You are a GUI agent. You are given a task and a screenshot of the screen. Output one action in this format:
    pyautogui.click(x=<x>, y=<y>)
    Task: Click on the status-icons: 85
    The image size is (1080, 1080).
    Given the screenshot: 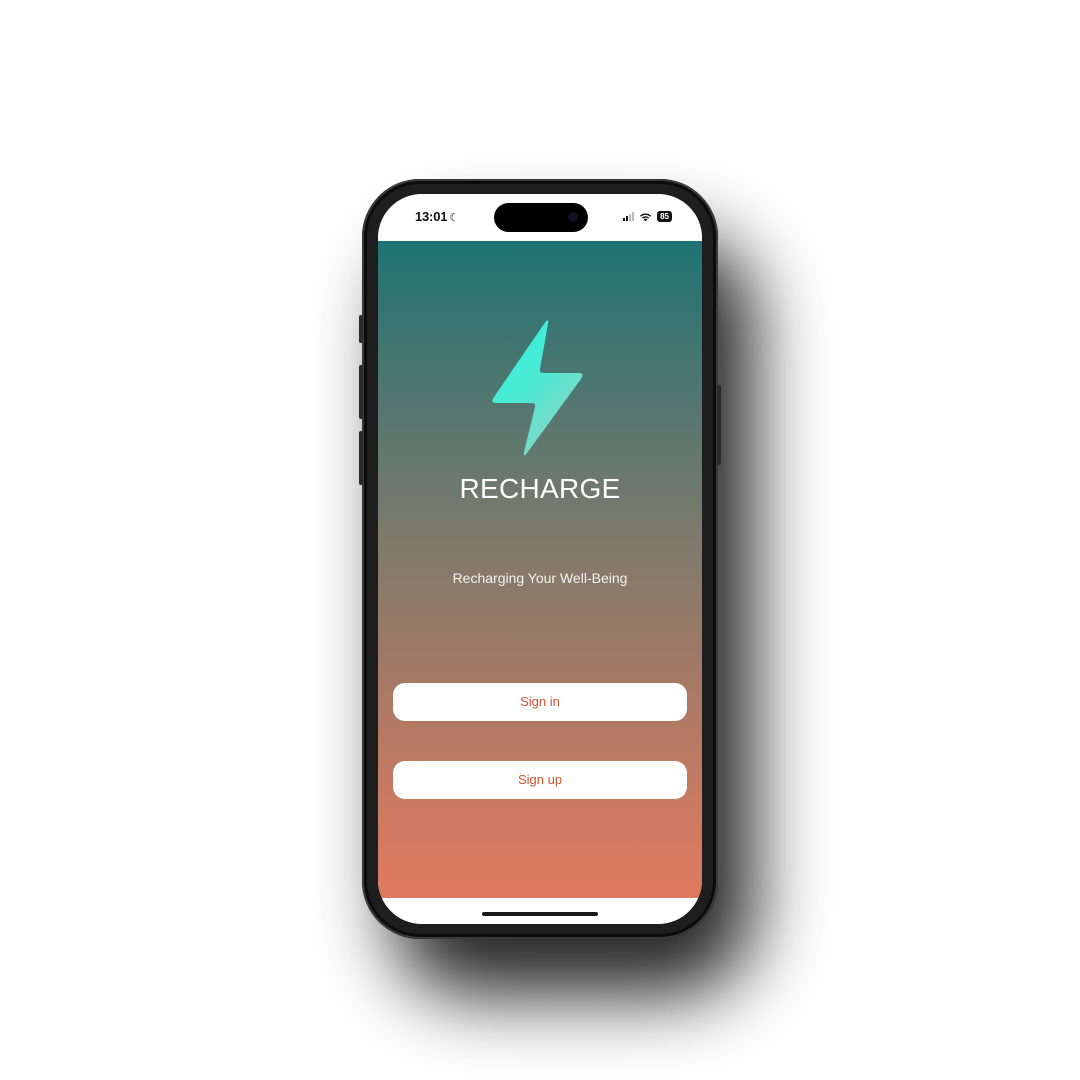 What is the action you would take?
    pyautogui.click(x=647, y=216)
    